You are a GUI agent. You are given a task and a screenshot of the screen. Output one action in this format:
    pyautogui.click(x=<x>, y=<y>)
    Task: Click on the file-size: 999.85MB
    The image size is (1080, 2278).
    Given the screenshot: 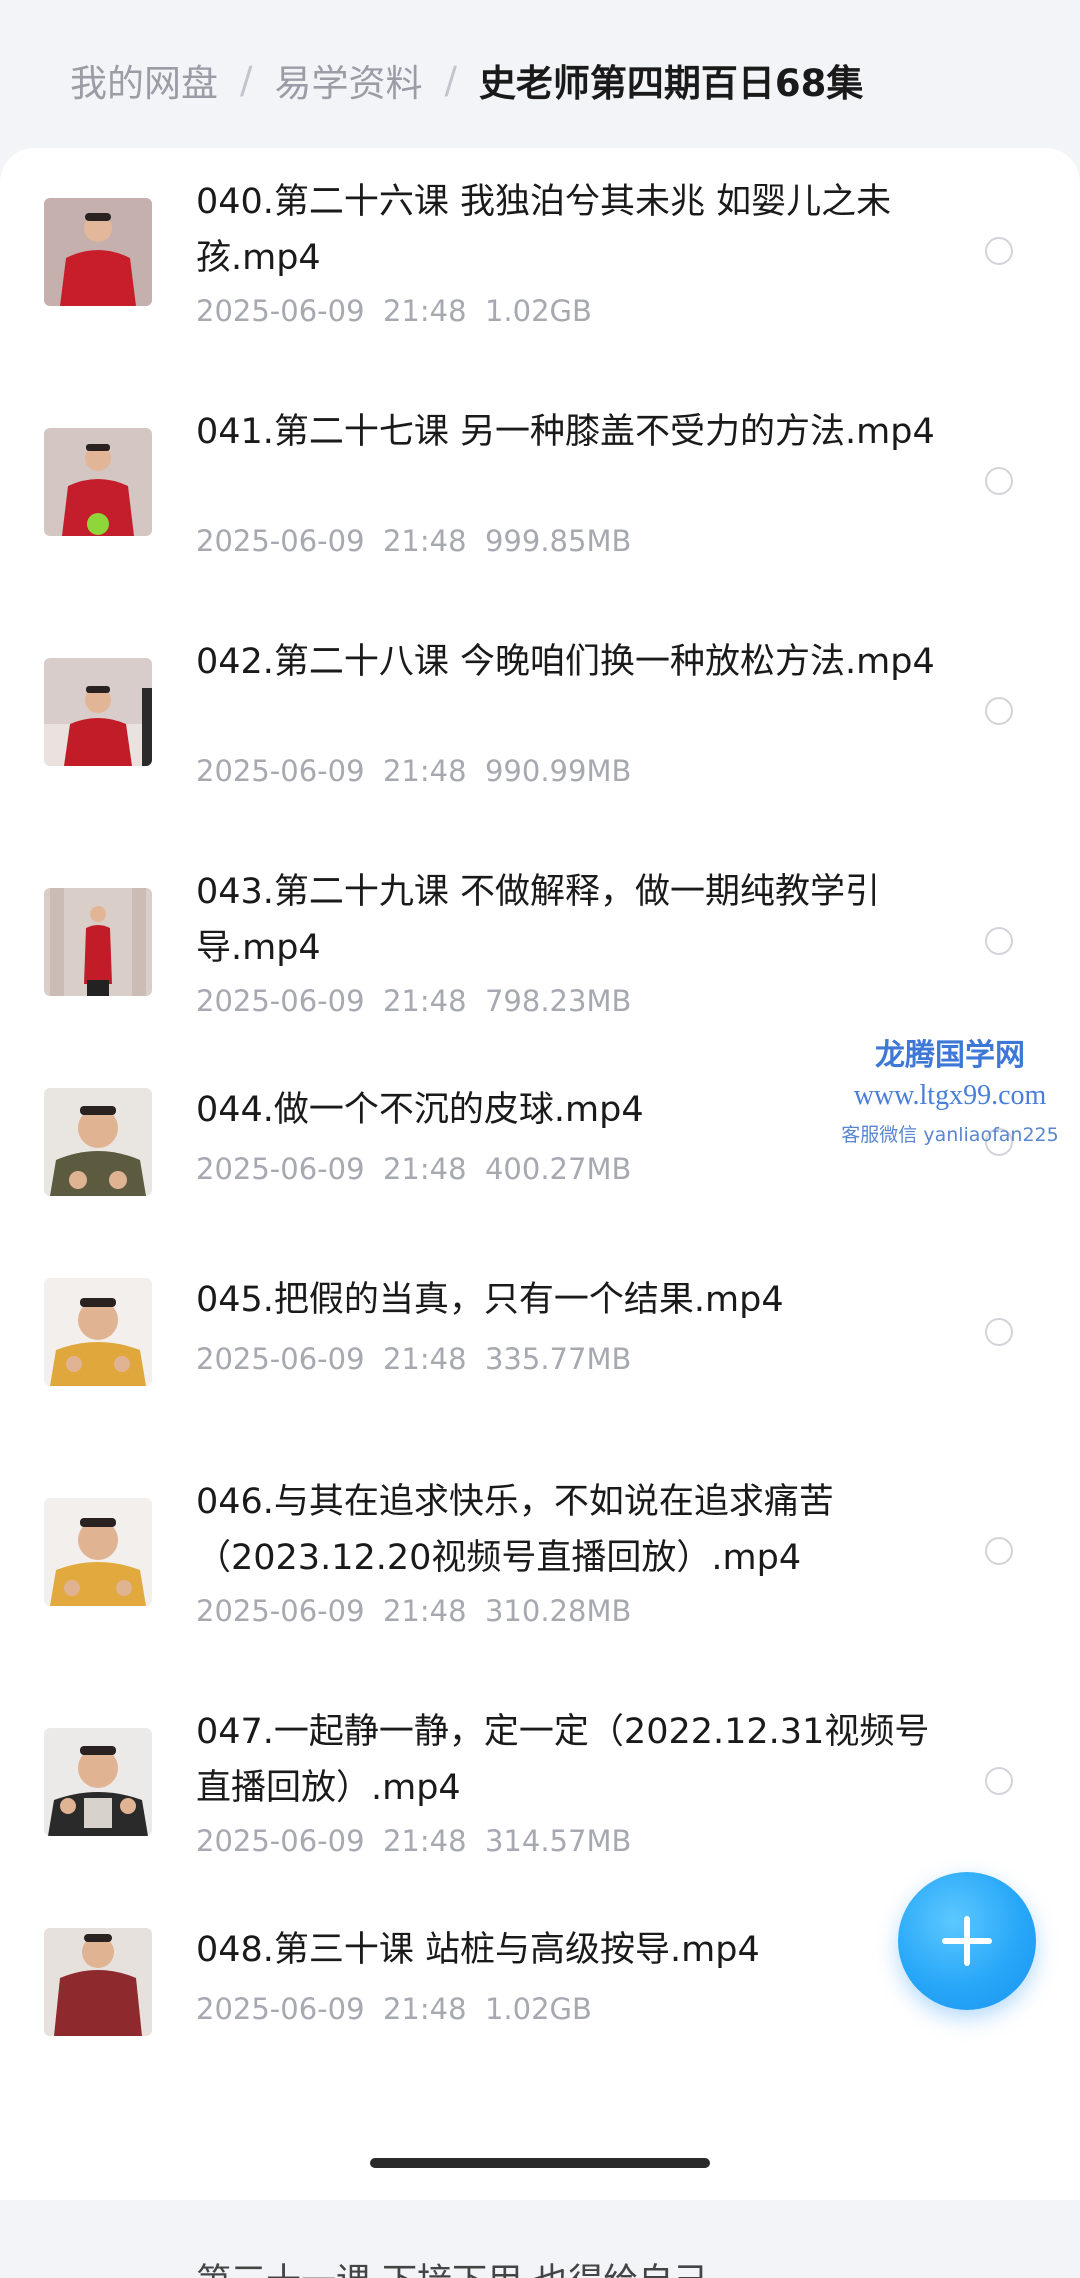 What is the action you would take?
    pyautogui.click(x=558, y=541)
    